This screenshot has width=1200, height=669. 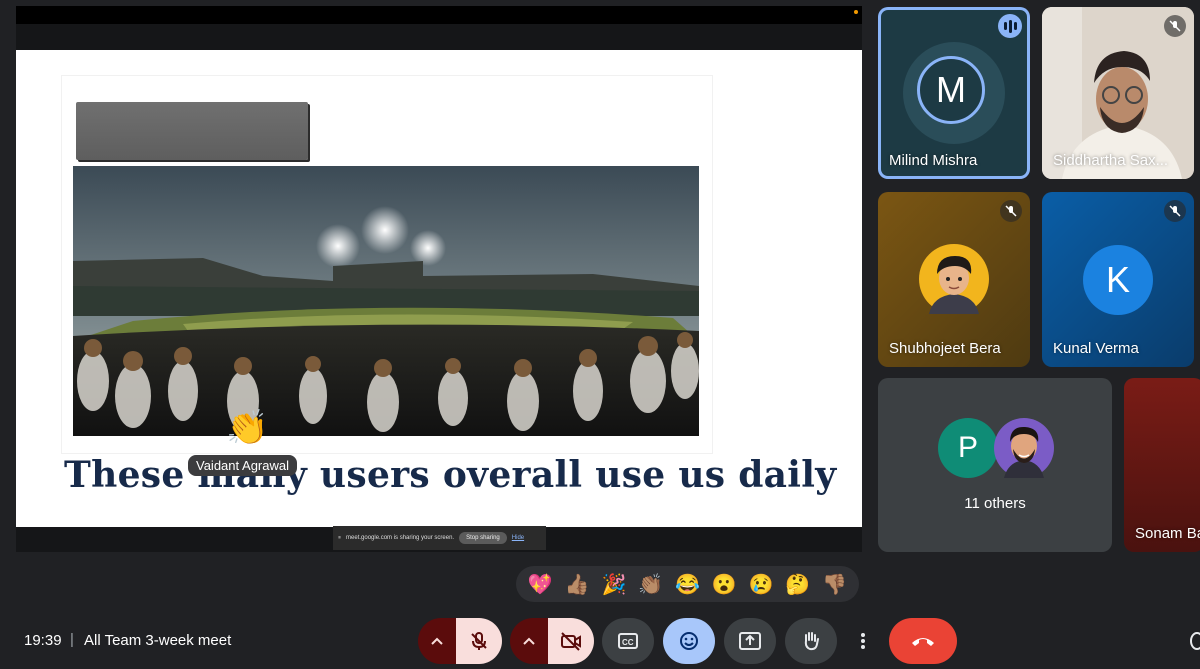 I want to click on info-icon, so click(x=1195, y=641).